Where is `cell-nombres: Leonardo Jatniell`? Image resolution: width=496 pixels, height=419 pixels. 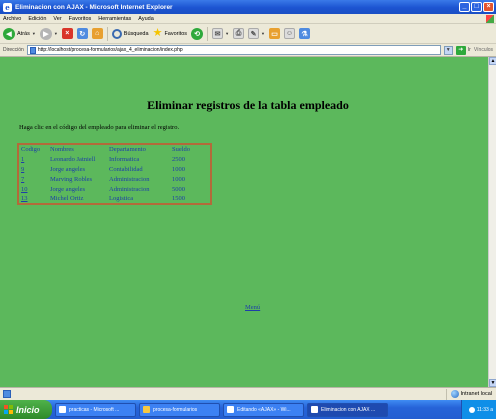 cell-nombres: Leonardo Jatniell is located at coordinates (73, 159).